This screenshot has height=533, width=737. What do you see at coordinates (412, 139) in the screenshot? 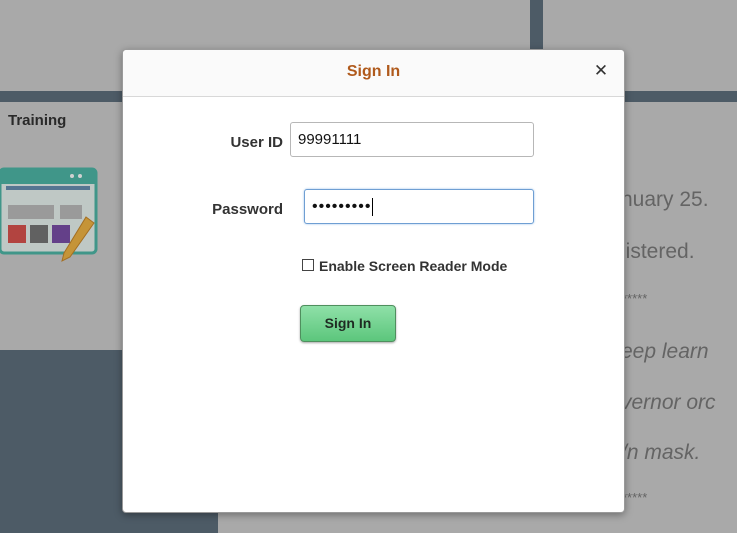
I see `user-id-input: 99991111` at bounding box center [412, 139].